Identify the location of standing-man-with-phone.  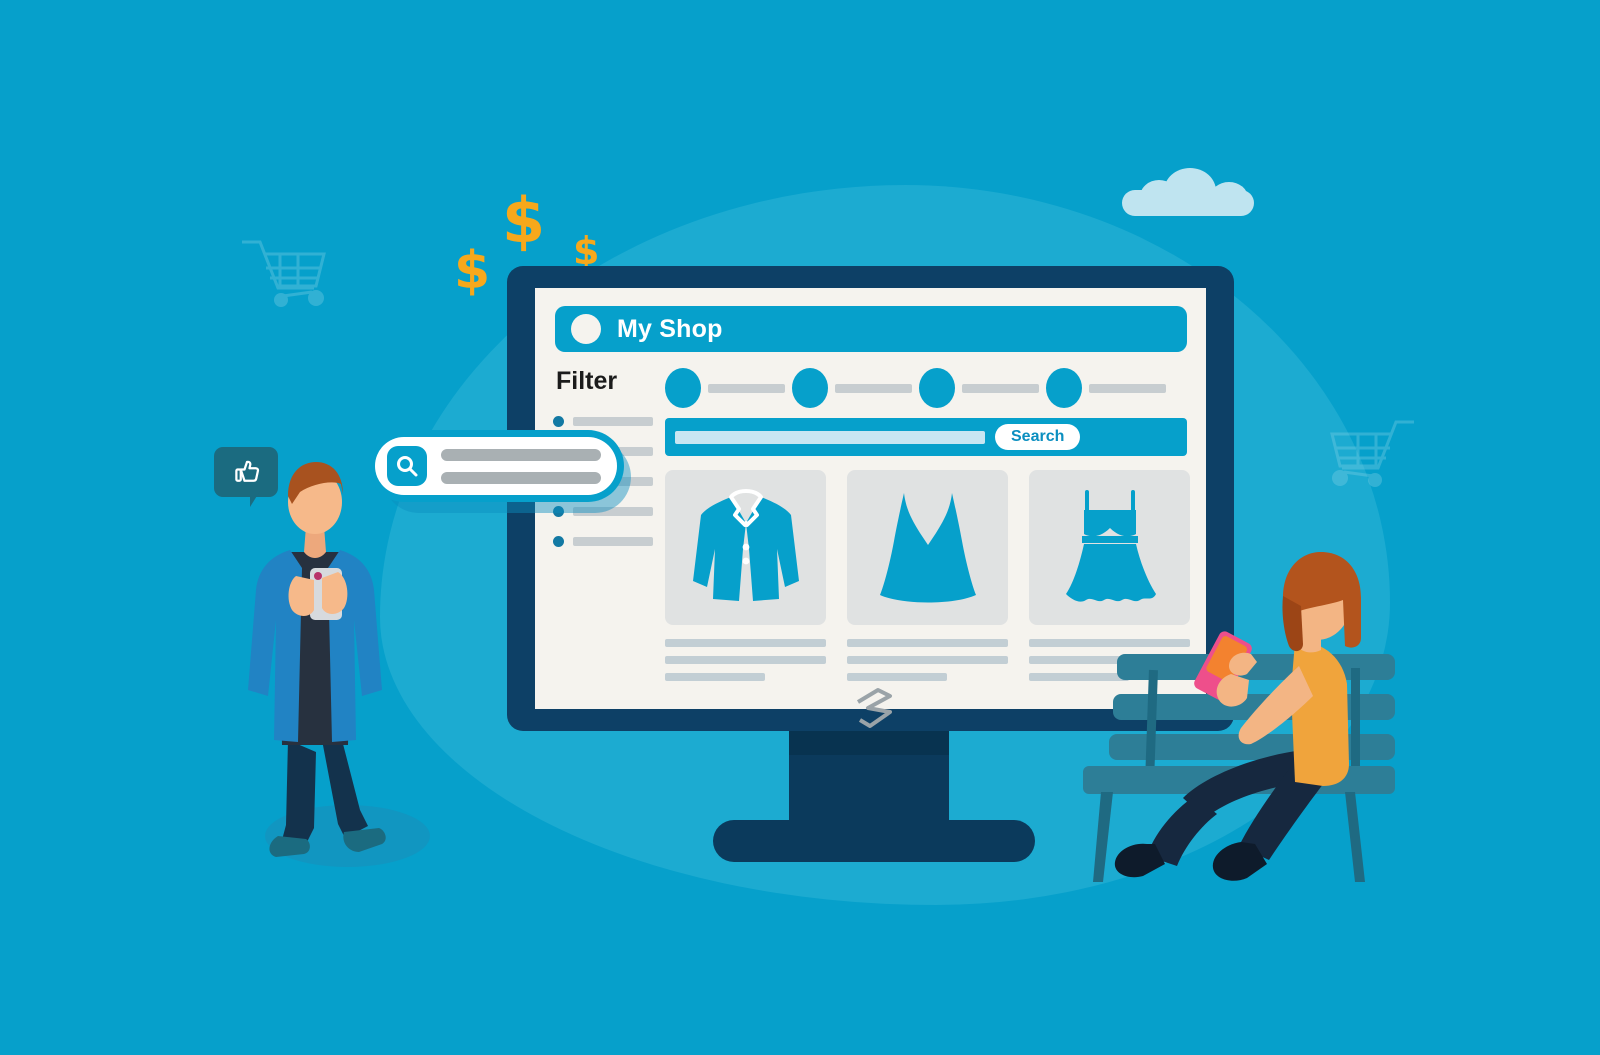
(325, 655).